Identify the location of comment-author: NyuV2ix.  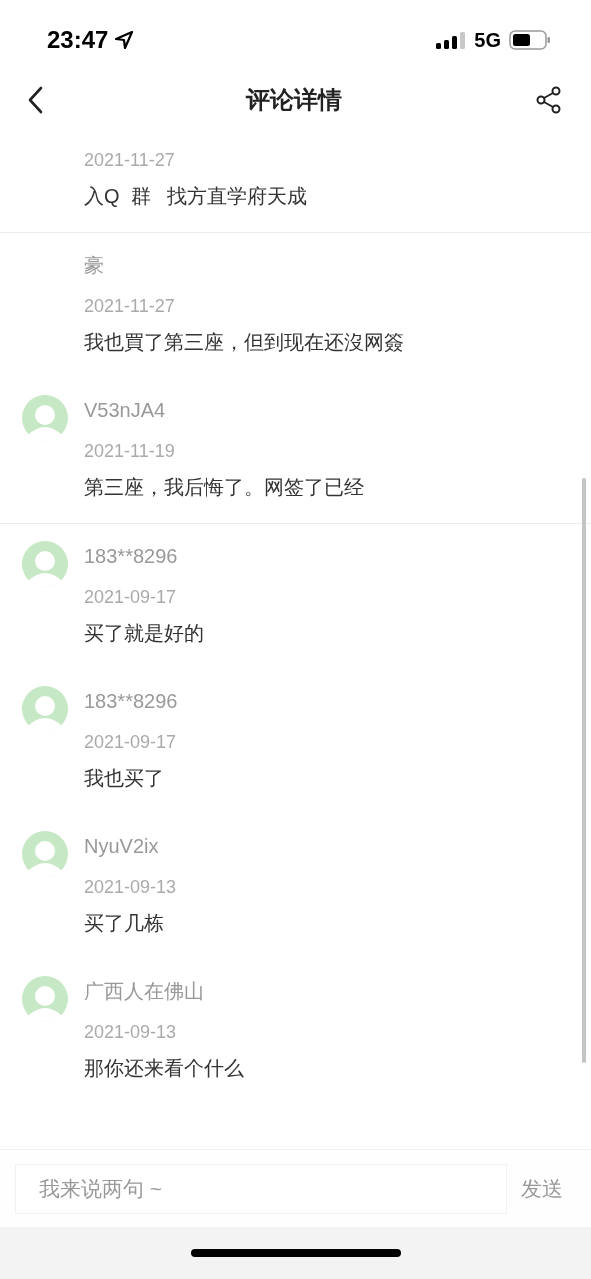
(122, 846).